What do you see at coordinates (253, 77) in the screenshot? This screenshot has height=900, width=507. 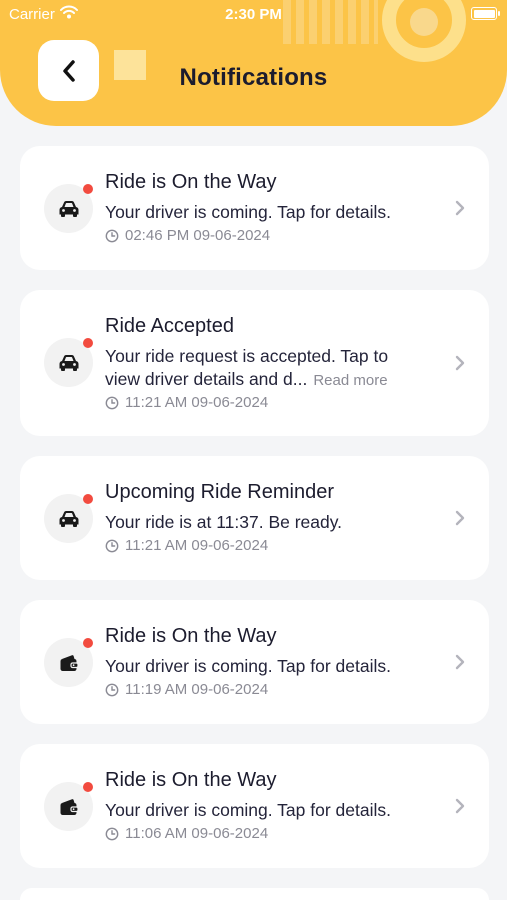 I see `page-title: Notifications` at bounding box center [253, 77].